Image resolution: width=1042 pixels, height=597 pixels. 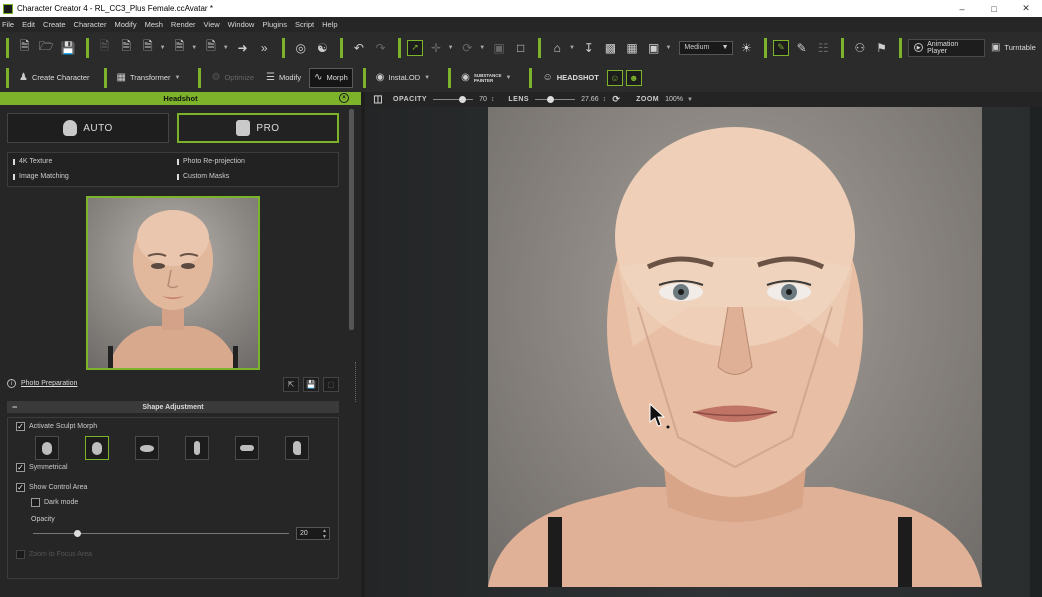 I want to click on minimize-icon: –, so click(x=962, y=8).